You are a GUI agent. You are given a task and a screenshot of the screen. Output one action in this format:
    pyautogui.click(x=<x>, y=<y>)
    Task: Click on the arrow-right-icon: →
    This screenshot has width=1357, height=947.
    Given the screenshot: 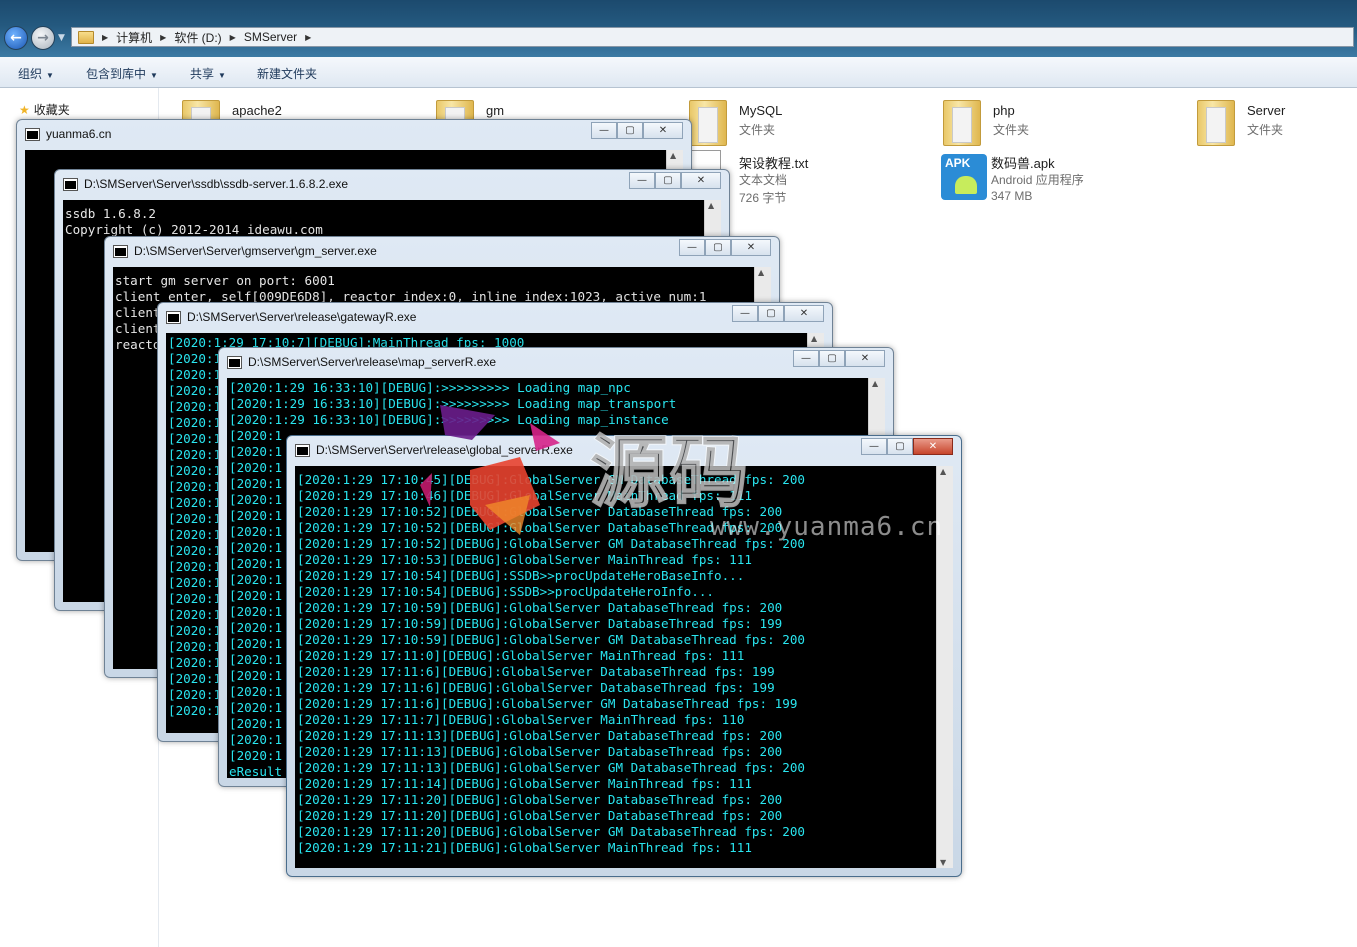 What is the action you would take?
    pyautogui.click(x=43, y=38)
    